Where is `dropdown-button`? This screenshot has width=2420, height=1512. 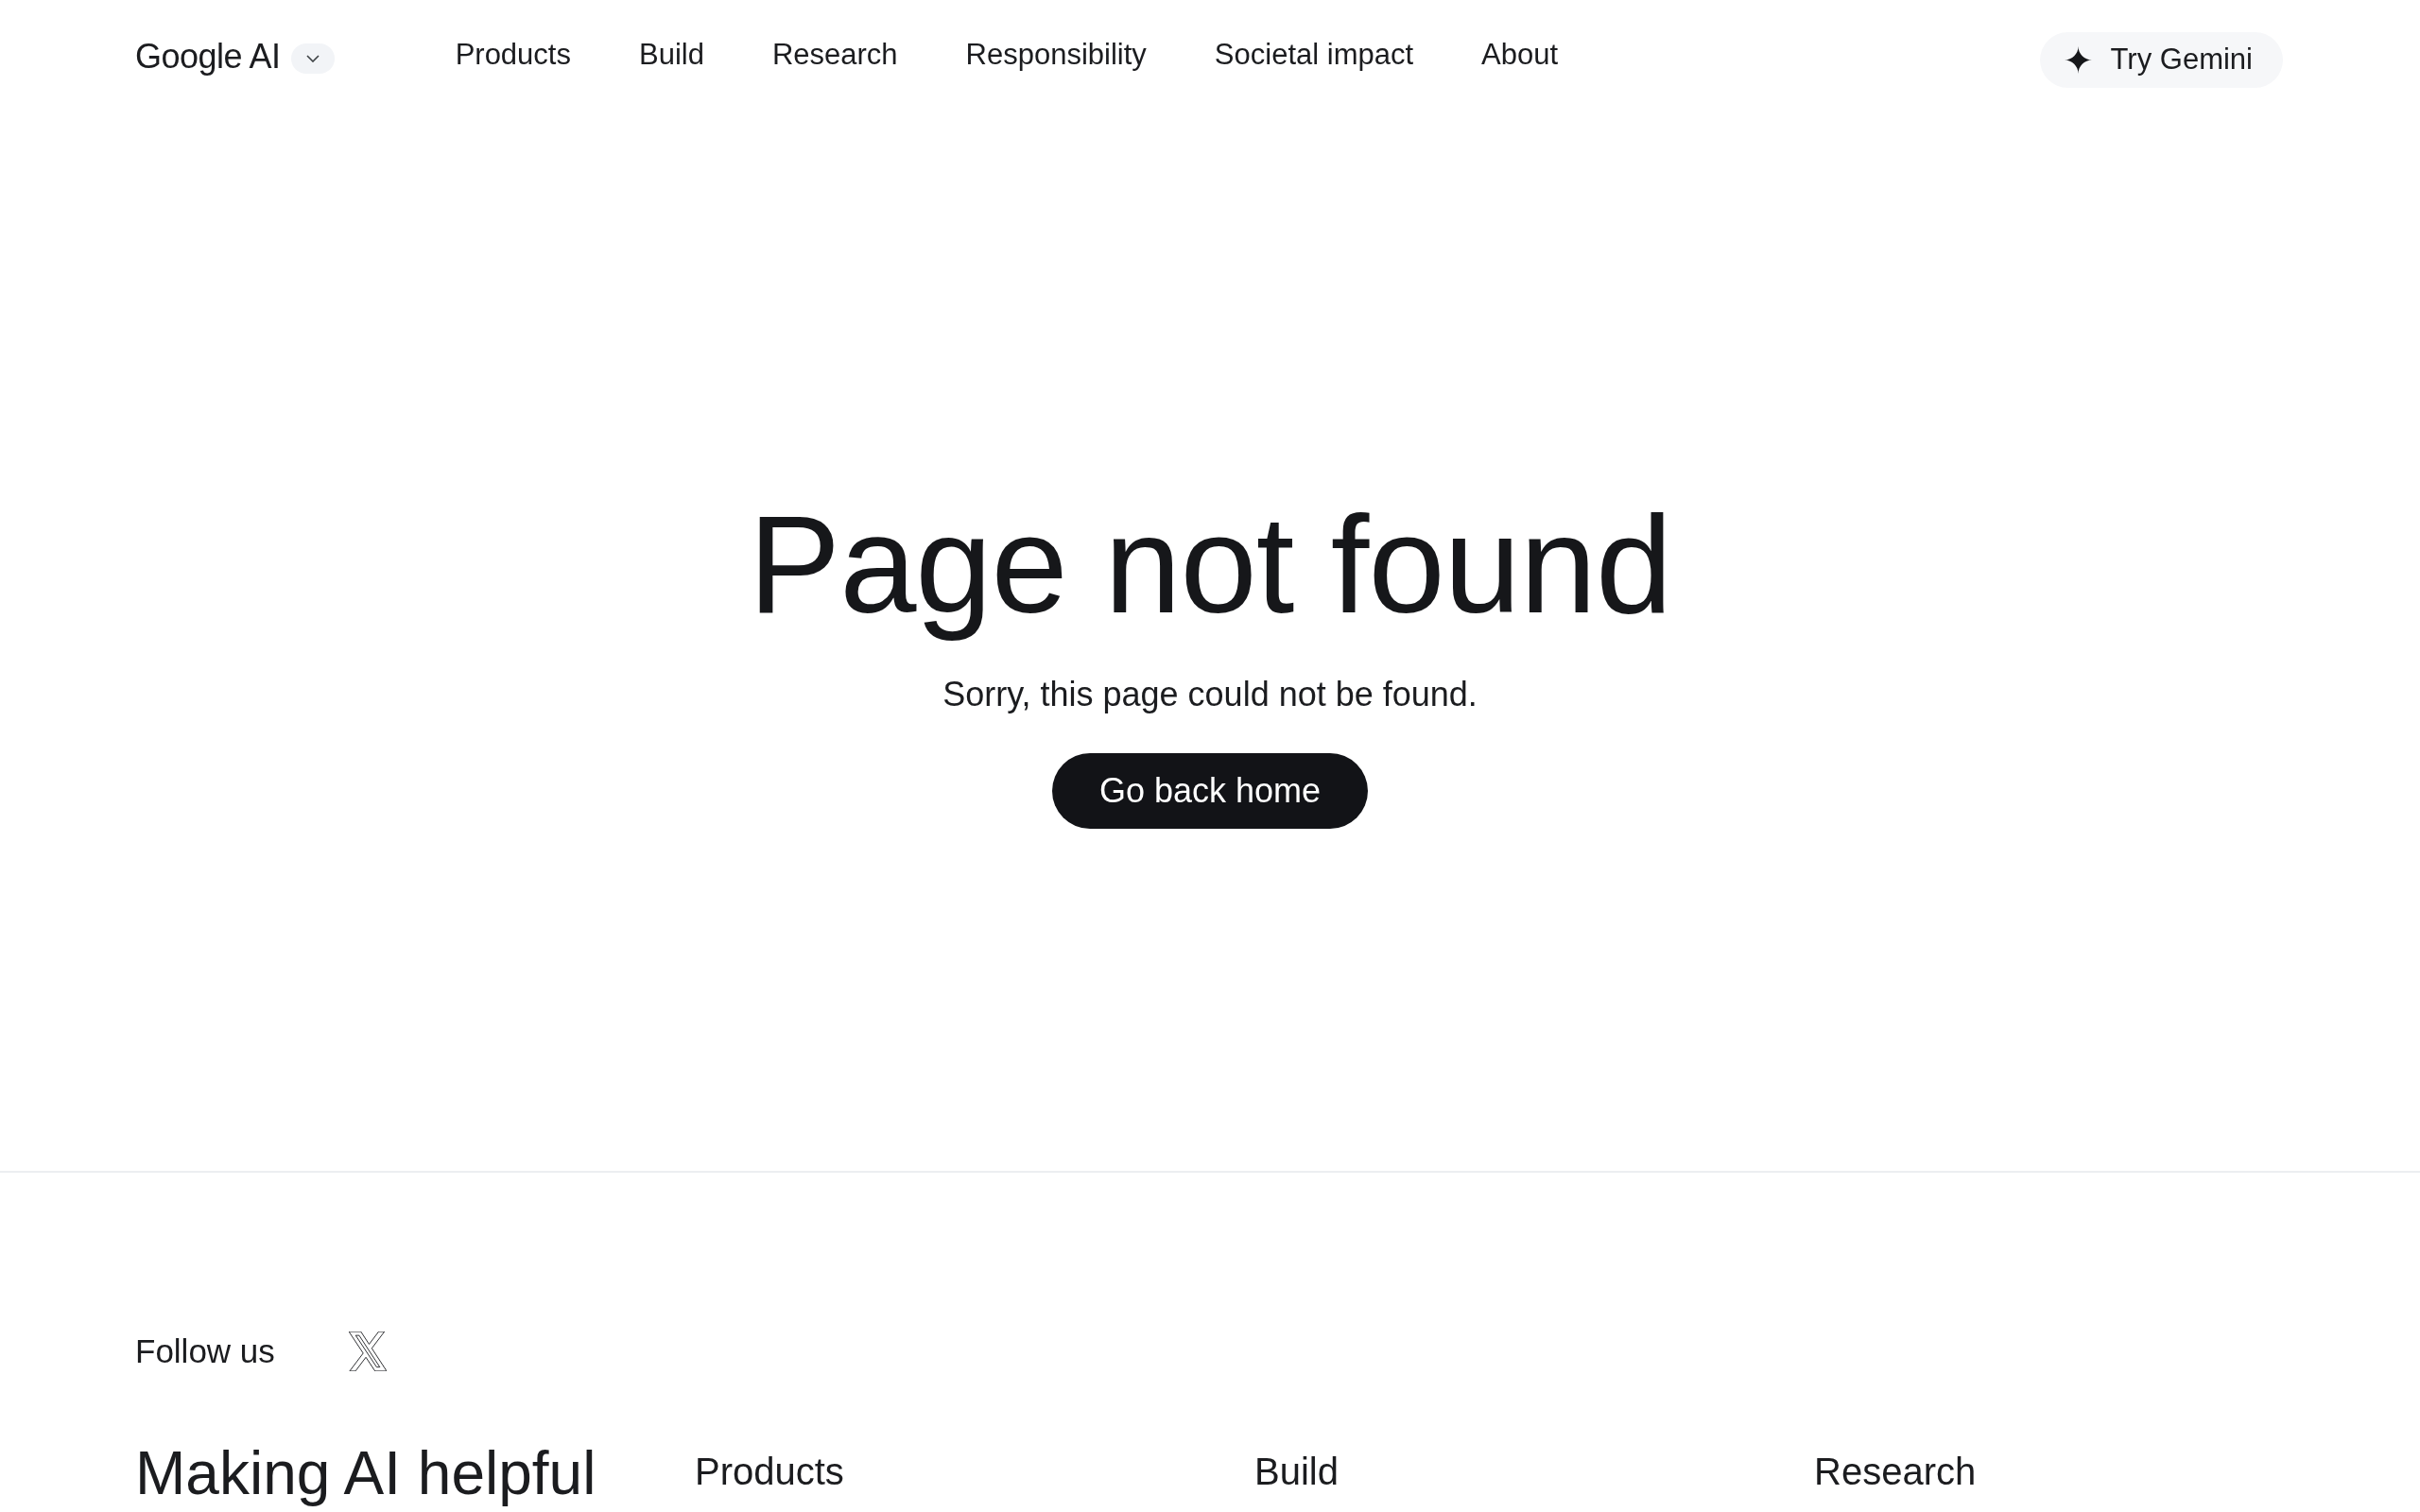 dropdown-button is located at coordinates (312, 58).